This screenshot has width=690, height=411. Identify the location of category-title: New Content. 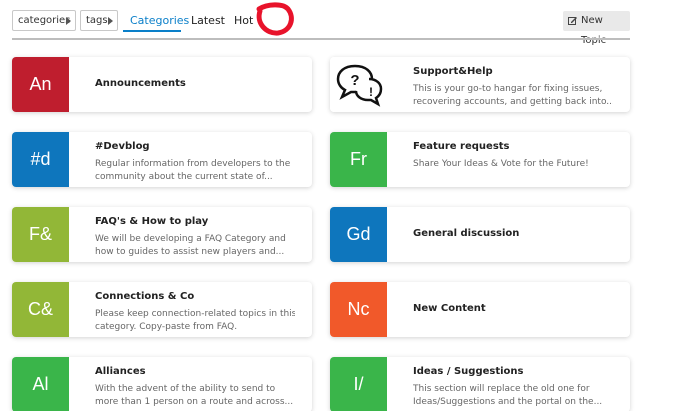
(449, 308).